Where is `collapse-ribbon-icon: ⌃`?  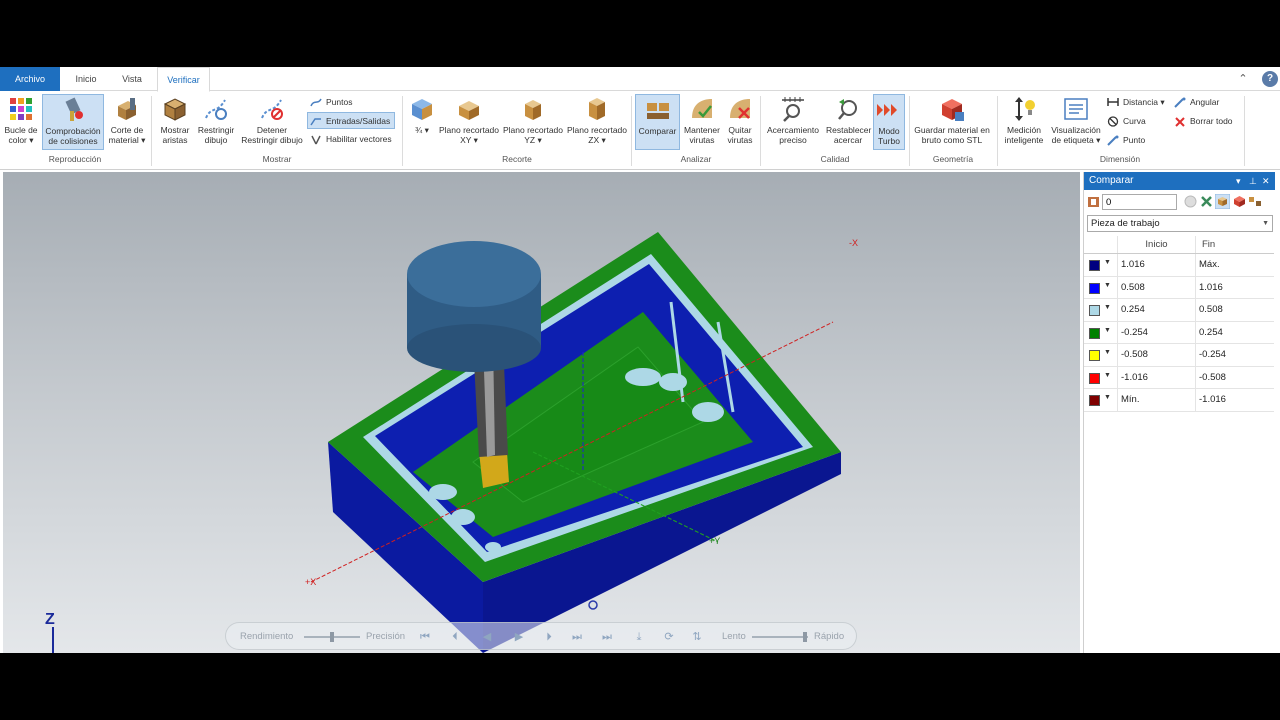
collapse-ribbon-icon: ⌃ is located at coordinates (1243, 79).